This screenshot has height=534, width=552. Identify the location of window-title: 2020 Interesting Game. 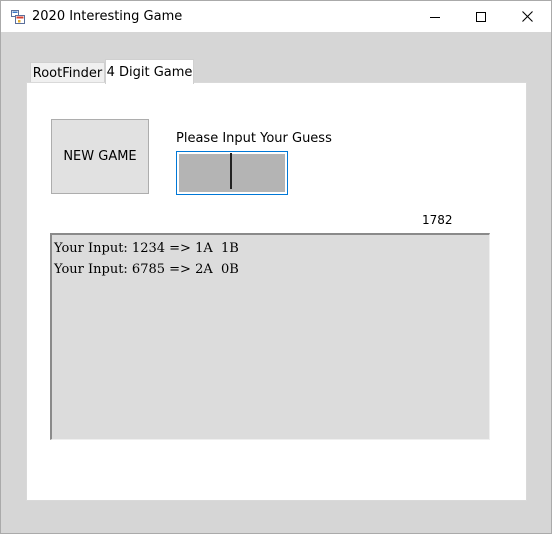
(107, 16).